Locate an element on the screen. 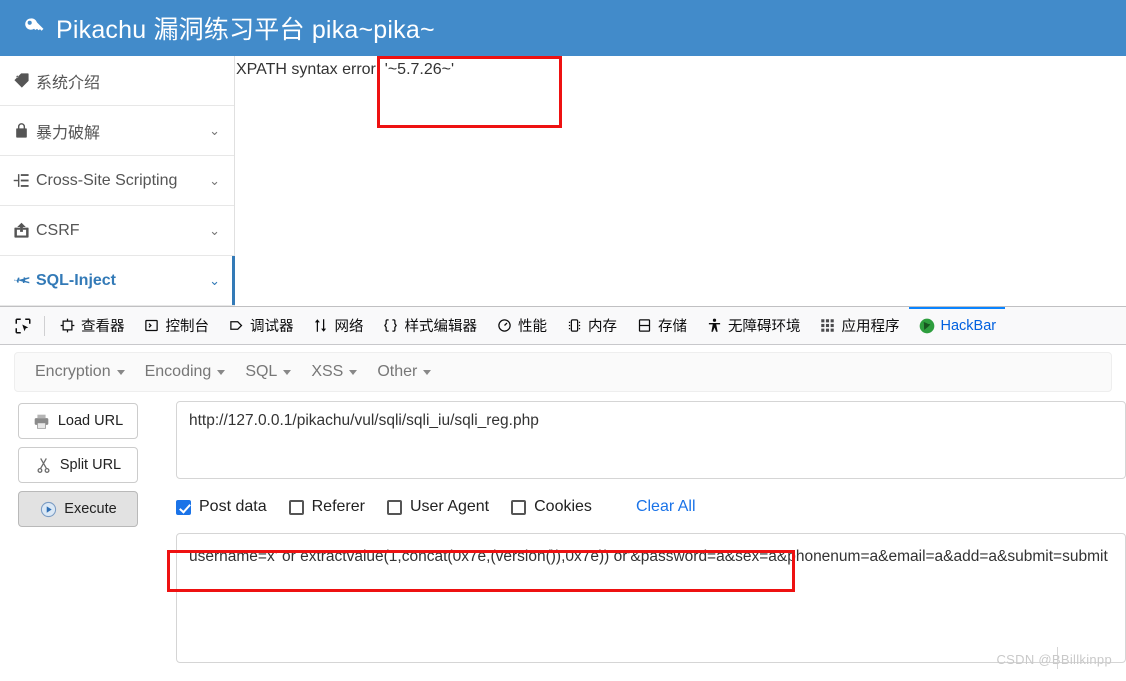 The width and height of the screenshot is (1126, 681). menu-encoding: Encoding is located at coordinates (187, 372).